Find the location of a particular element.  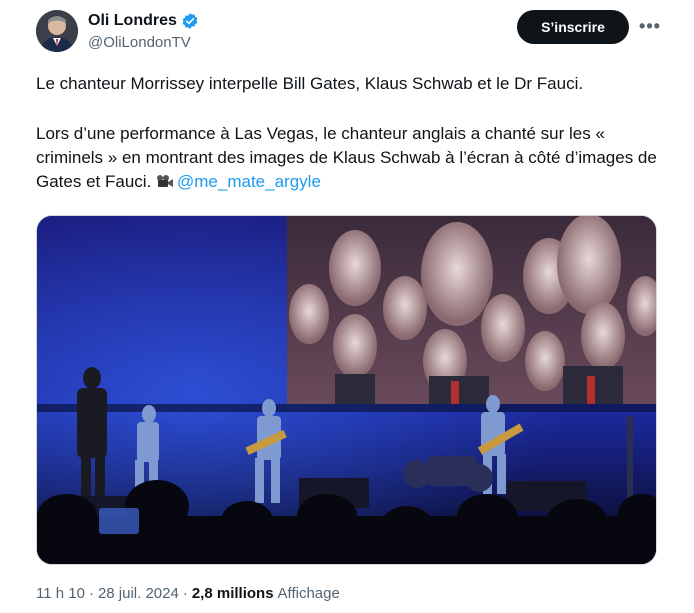

views-count: 2,8 millions is located at coordinates (232, 593).